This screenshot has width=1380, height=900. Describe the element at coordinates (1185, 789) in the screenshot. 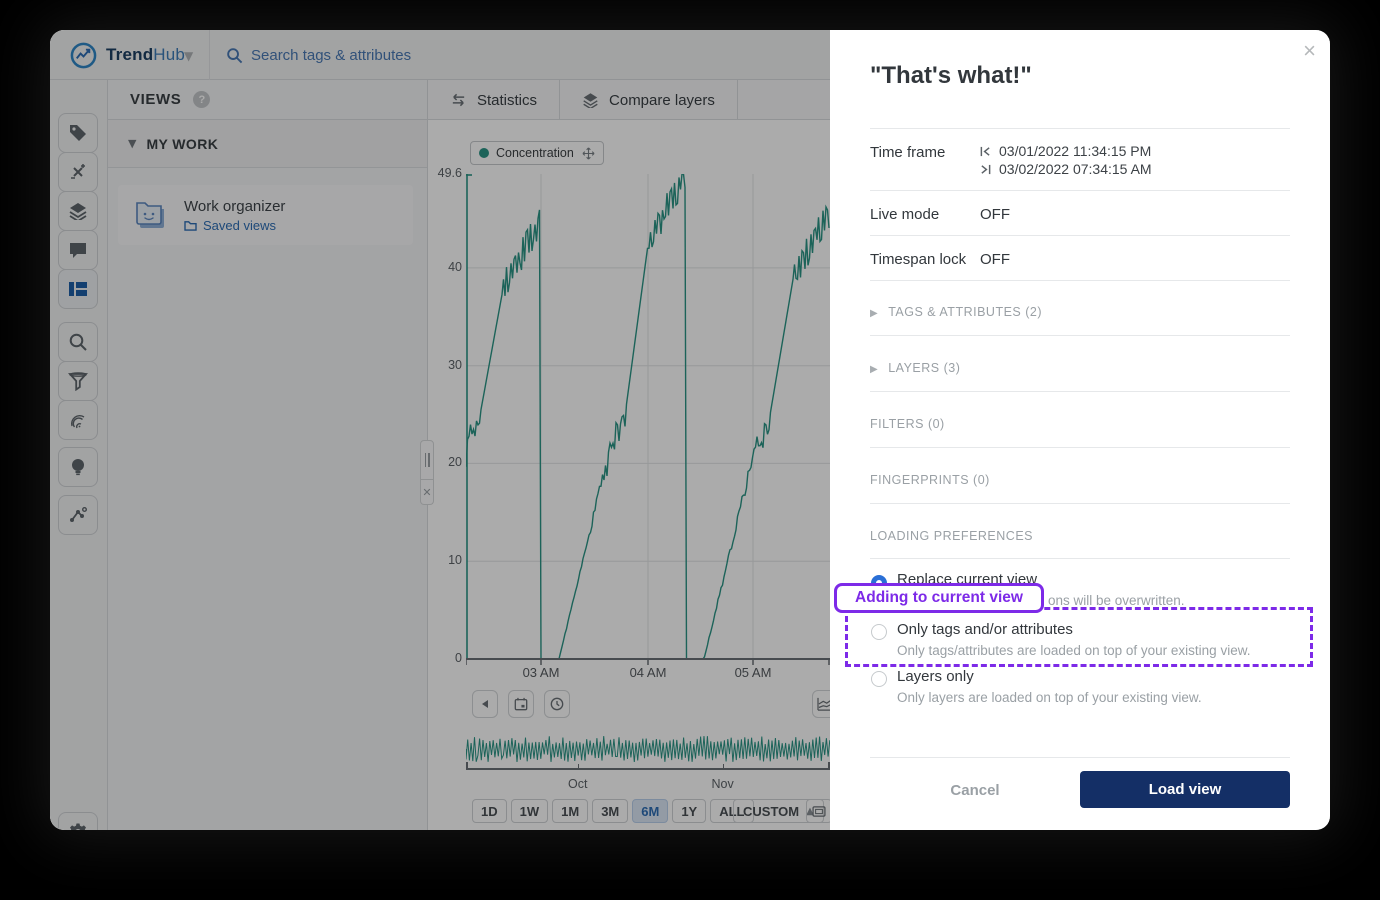

I see `load-view-button: Load view` at that location.